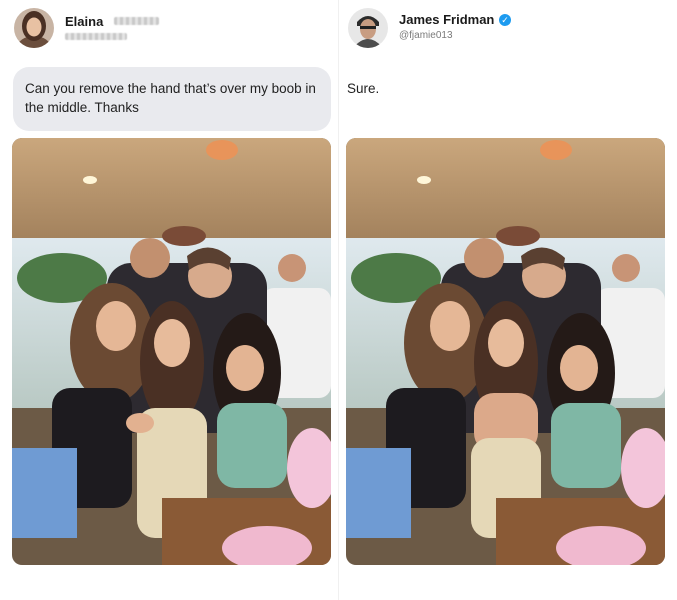 The height and width of the screenshot is (600, 677). What do you see at coordinates (136, 21) in the screenshot?
I see `obscured-surname` at bounding box center [136, 21].